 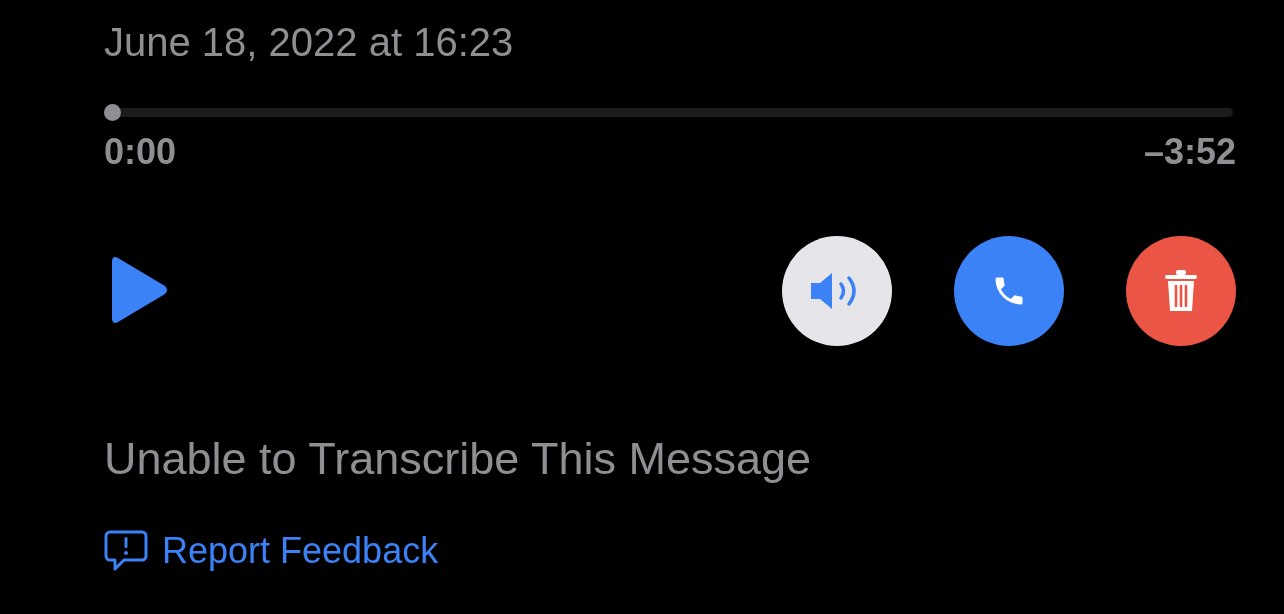 What do you see at coordinates (139, 289) in the screenshot?
I see `play-icon` at bounding box center [139, 289].